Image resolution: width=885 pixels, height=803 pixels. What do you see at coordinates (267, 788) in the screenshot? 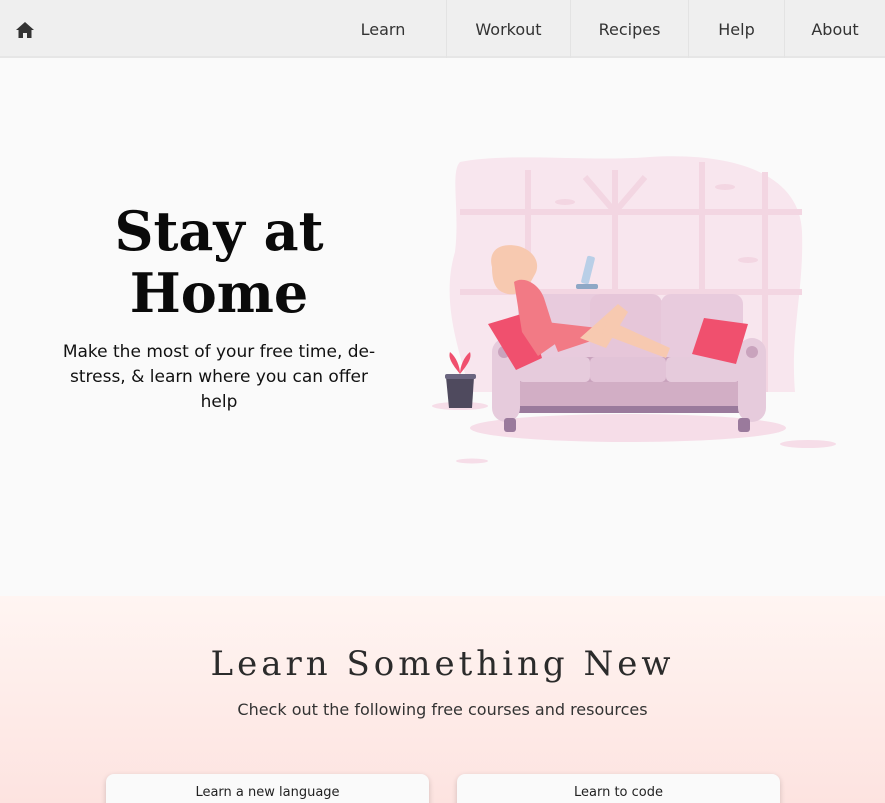
I see `card-learn-language: Learn a new language` at bounding box center [267, 788].